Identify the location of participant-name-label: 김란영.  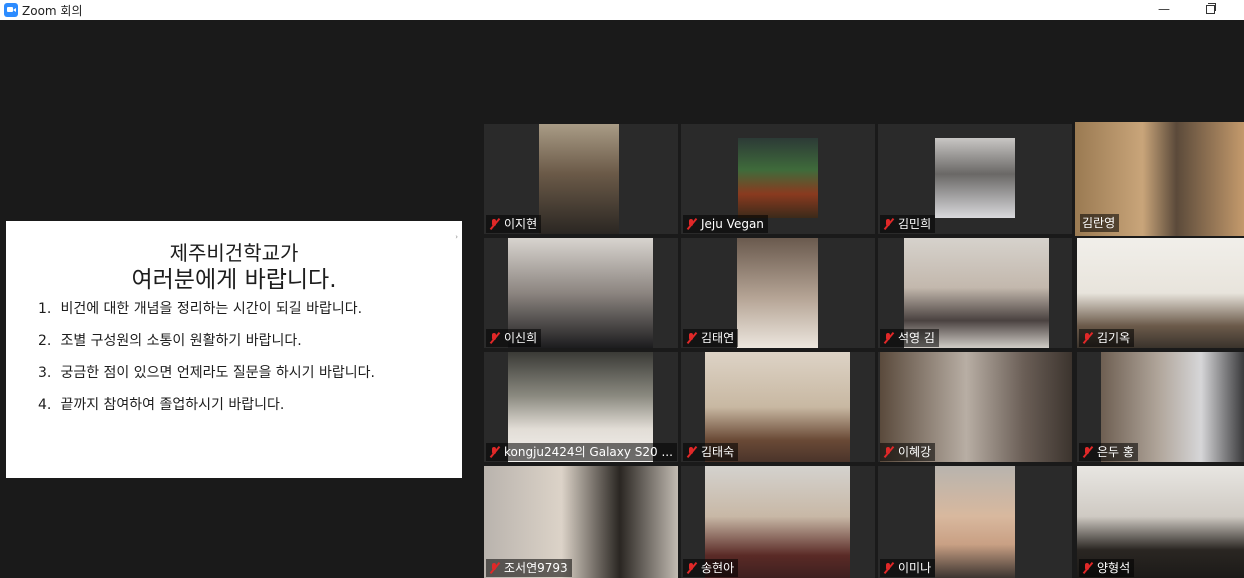
(1100, 223).